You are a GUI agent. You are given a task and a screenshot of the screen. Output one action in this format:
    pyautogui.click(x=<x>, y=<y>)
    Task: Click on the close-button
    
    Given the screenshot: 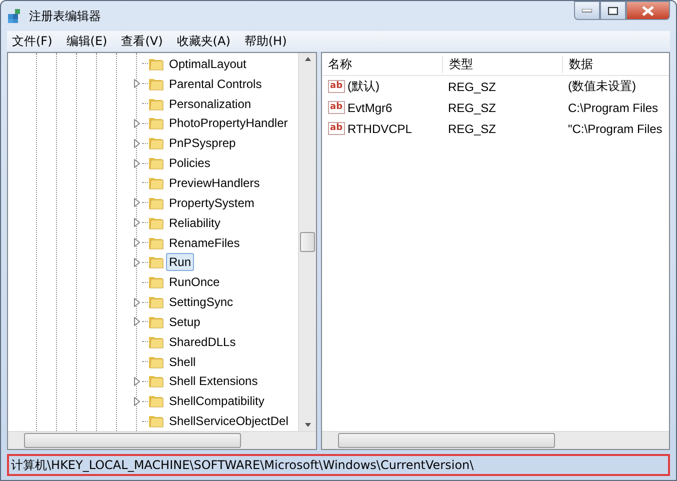 What is the action you would take?
    pyautogui.click(x=648, y=10)
    